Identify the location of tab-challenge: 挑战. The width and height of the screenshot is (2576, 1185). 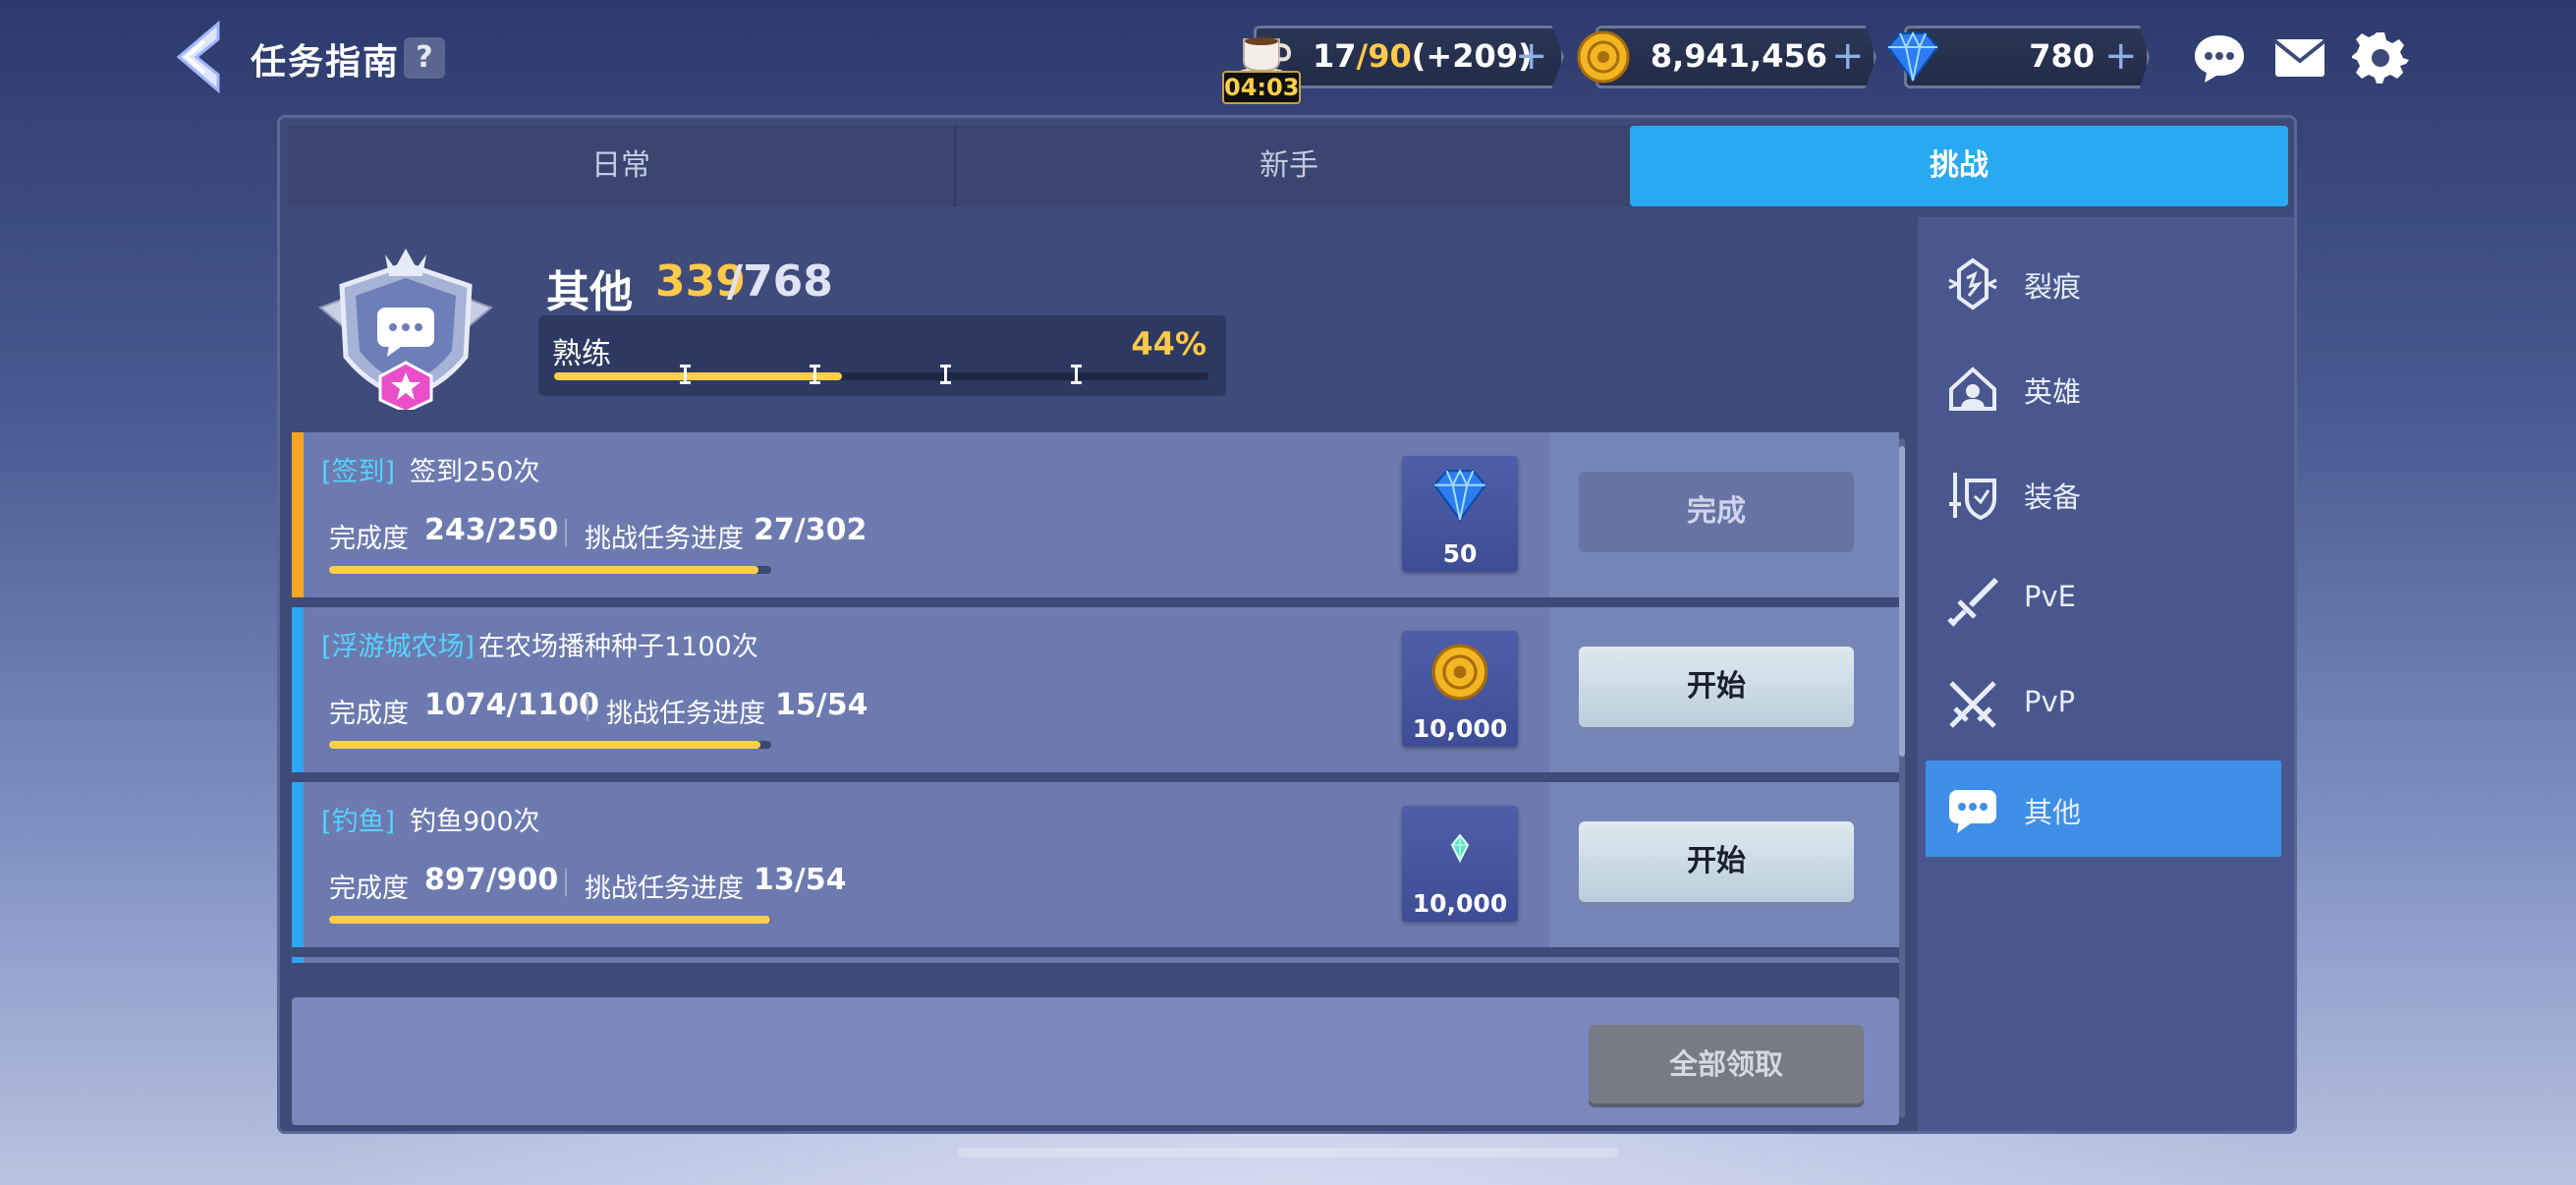
(1959, 166).